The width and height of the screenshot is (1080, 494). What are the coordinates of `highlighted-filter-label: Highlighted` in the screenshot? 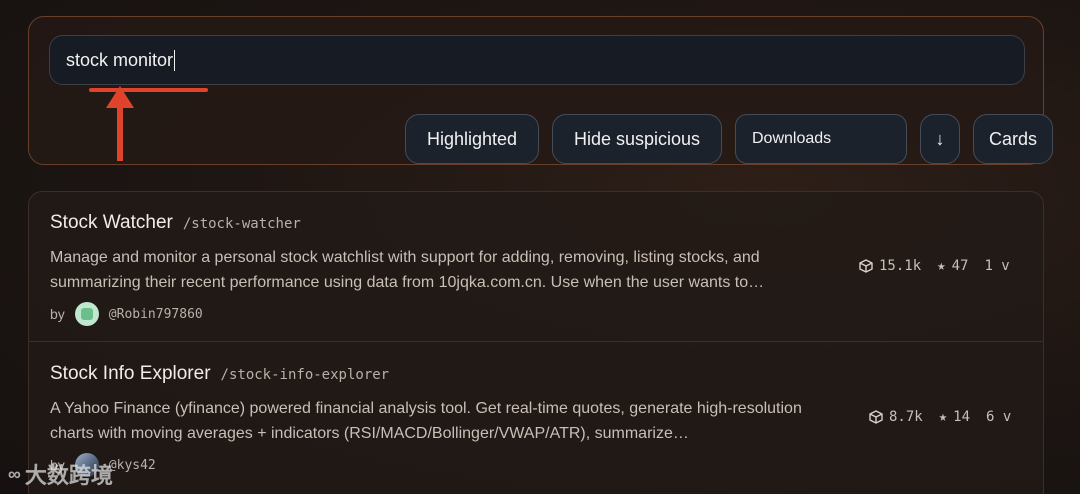 It's located at (472, 138).